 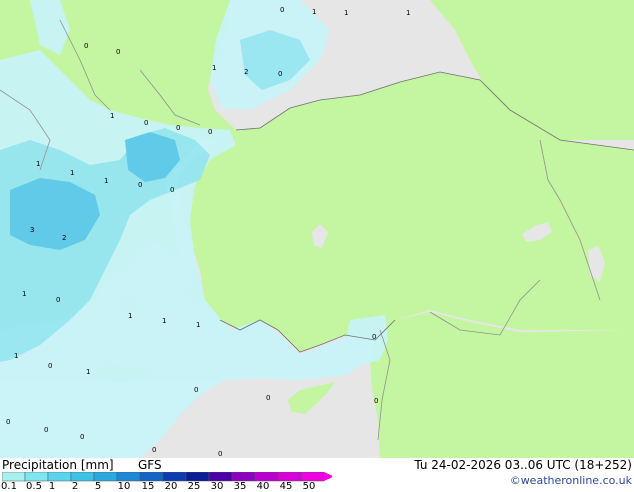 What do you see at coordinates (309, 486) in the screenshot?
I see `legend-tick: 50` at bounding box center [309, 486].